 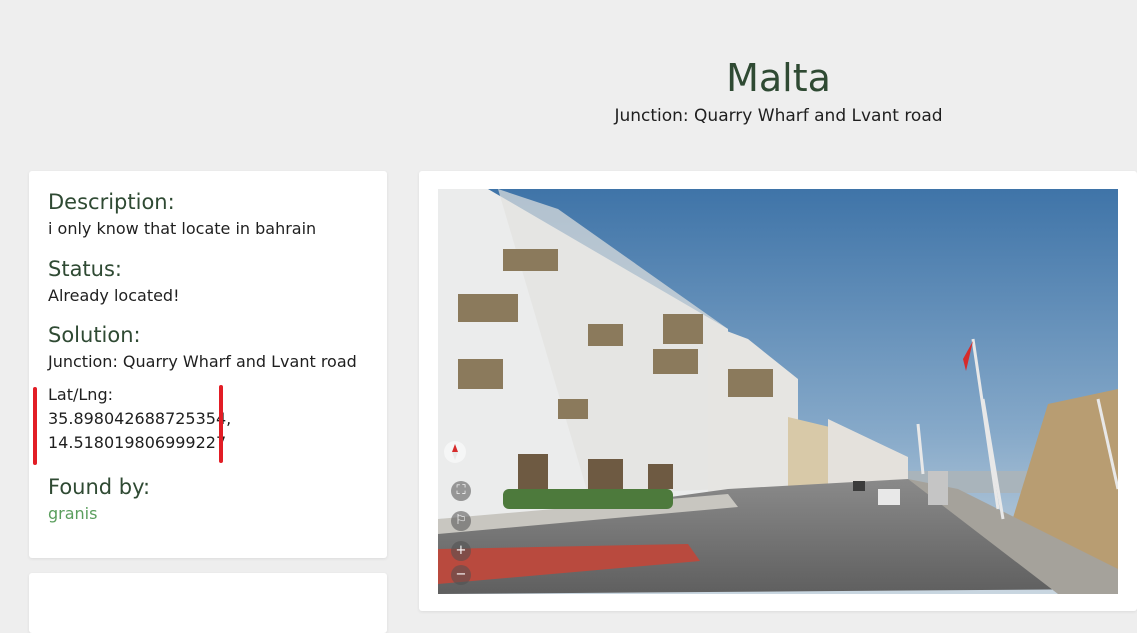 What do you see at coordinates (99, 487) in the screenshot?
I see `found-by-heading: Found by:` at bounding box center [99, 487].